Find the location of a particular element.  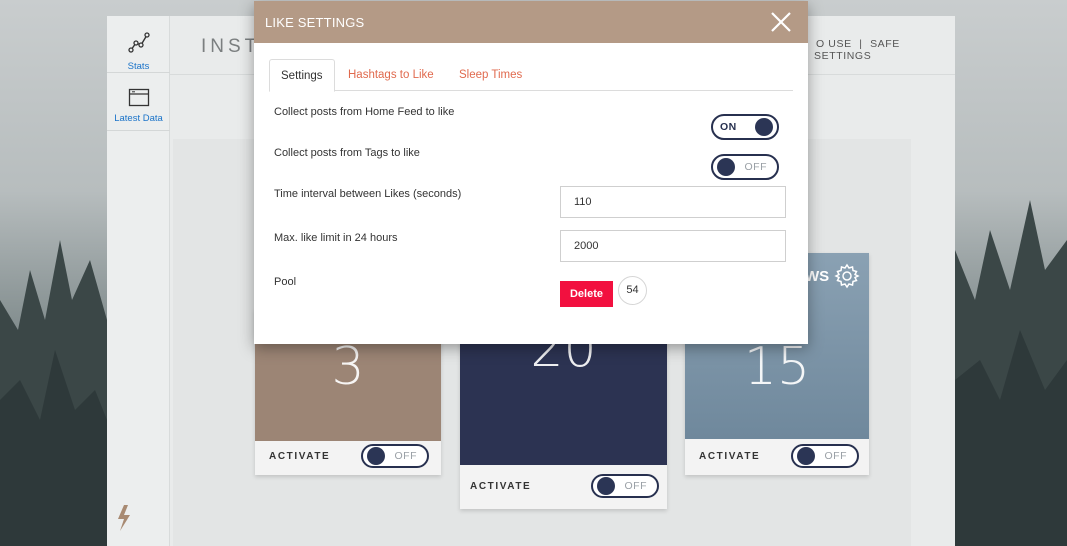

pool-count-badge: 54 is located at coordinates (632, 290).